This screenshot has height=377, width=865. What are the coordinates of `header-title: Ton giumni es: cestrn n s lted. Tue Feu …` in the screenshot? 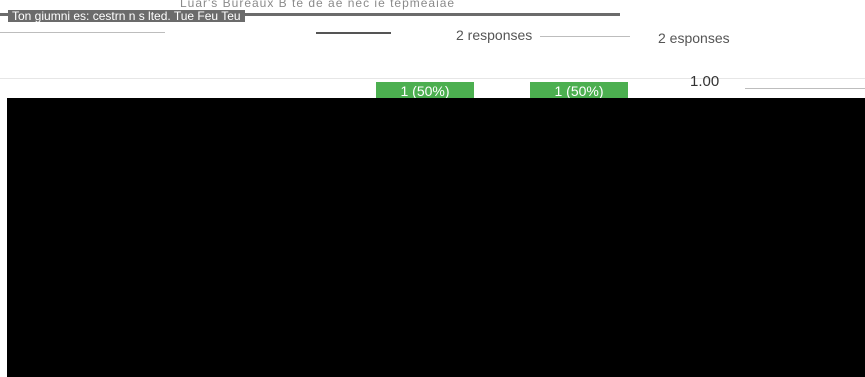 It's located at (126, 16).